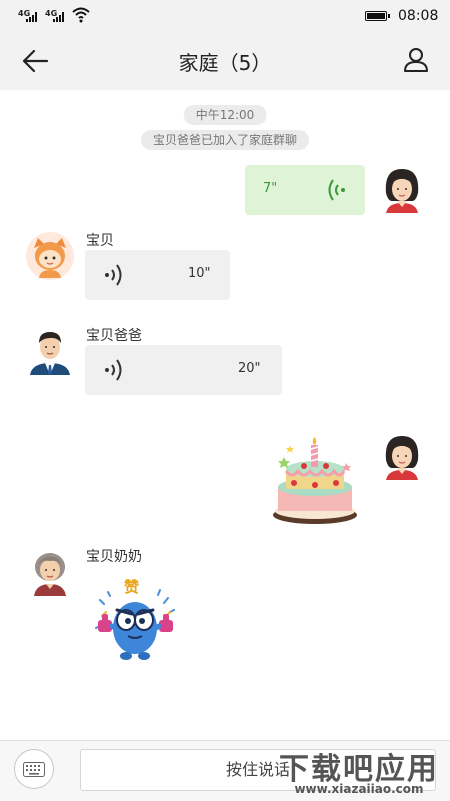  I want to click on app-header: 家庭（5）, so click(225, 61).